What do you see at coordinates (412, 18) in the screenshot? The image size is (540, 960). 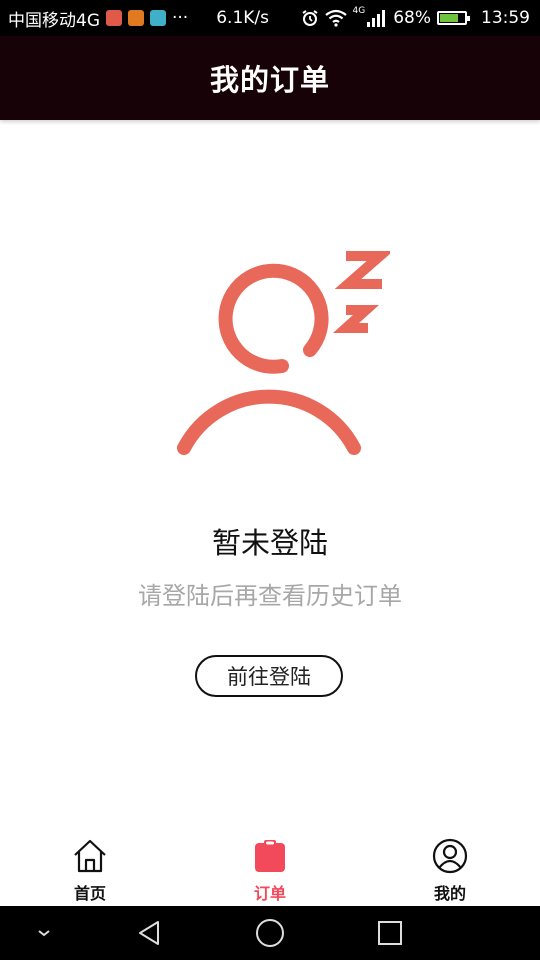 I see `battery-percent: 68%` at bounding box center [412, 18].